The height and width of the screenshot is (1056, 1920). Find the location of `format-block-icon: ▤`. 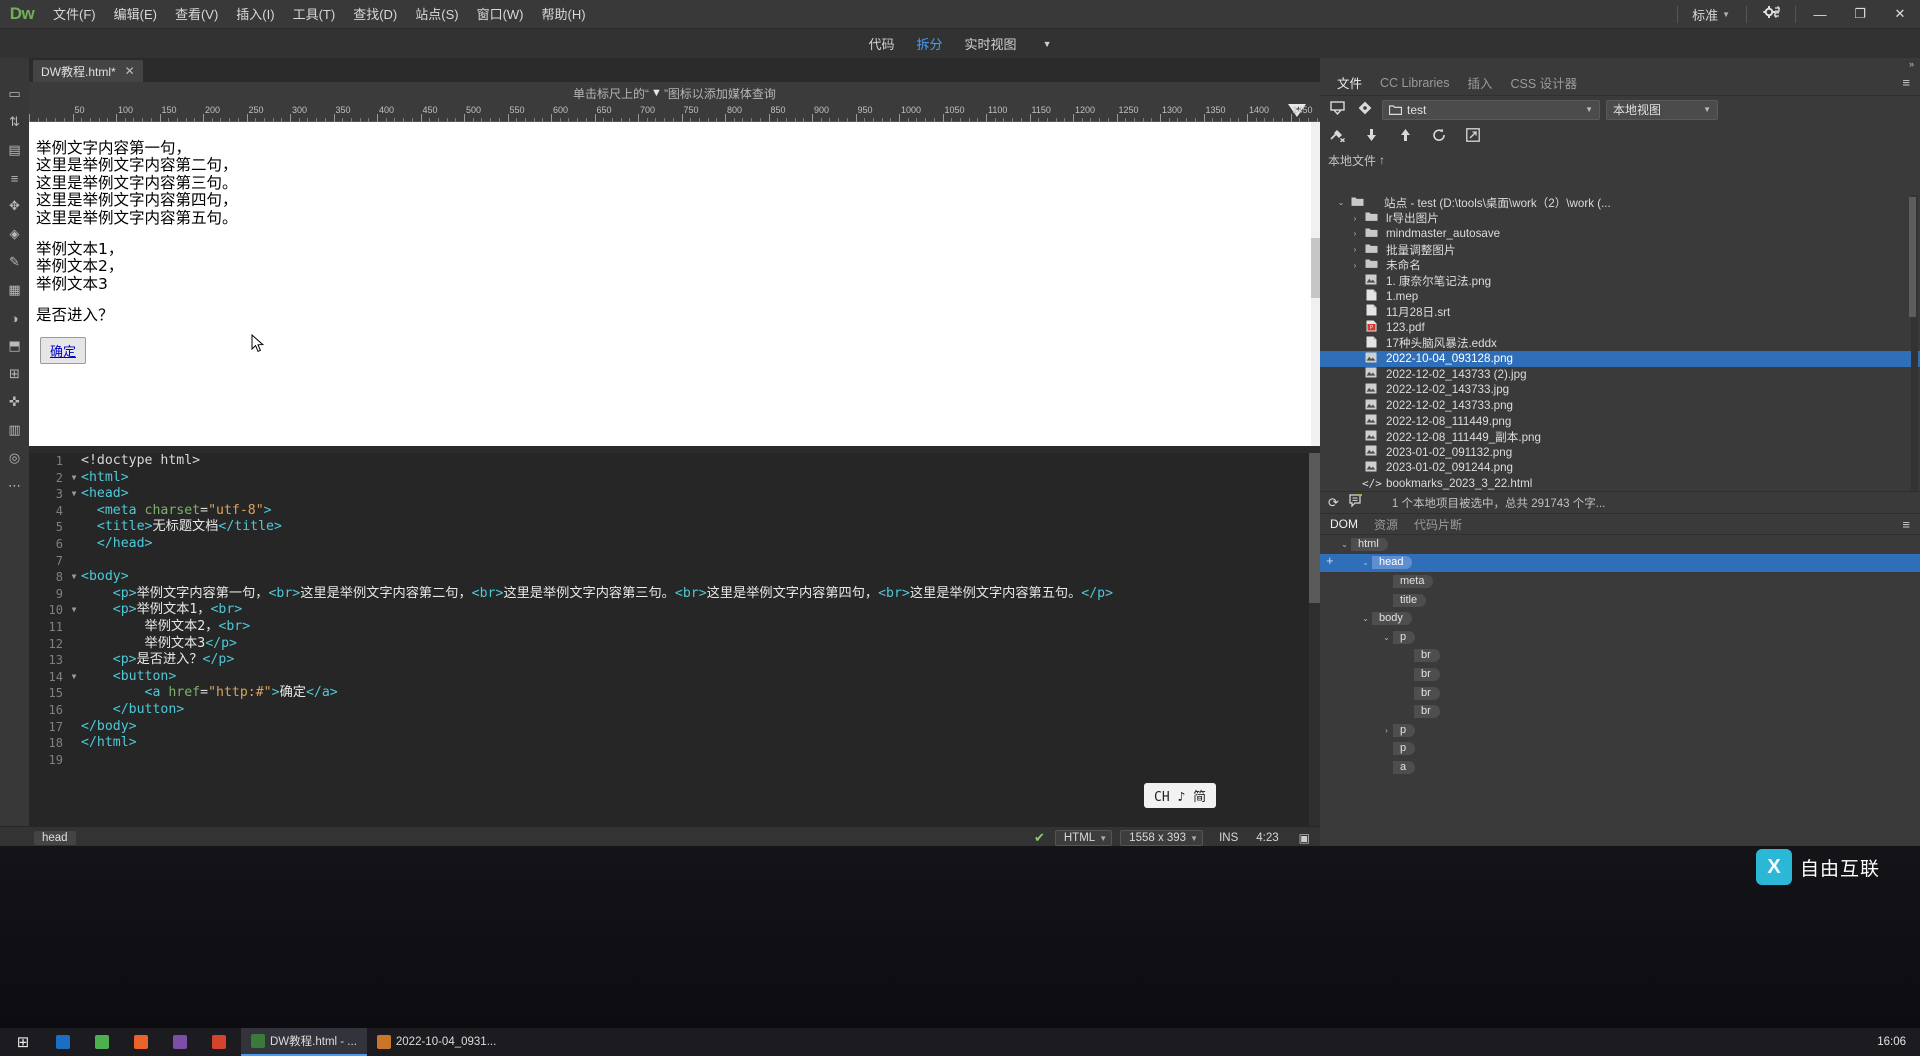

format-block-icon: ▤ is located at coordinates (14, 150).